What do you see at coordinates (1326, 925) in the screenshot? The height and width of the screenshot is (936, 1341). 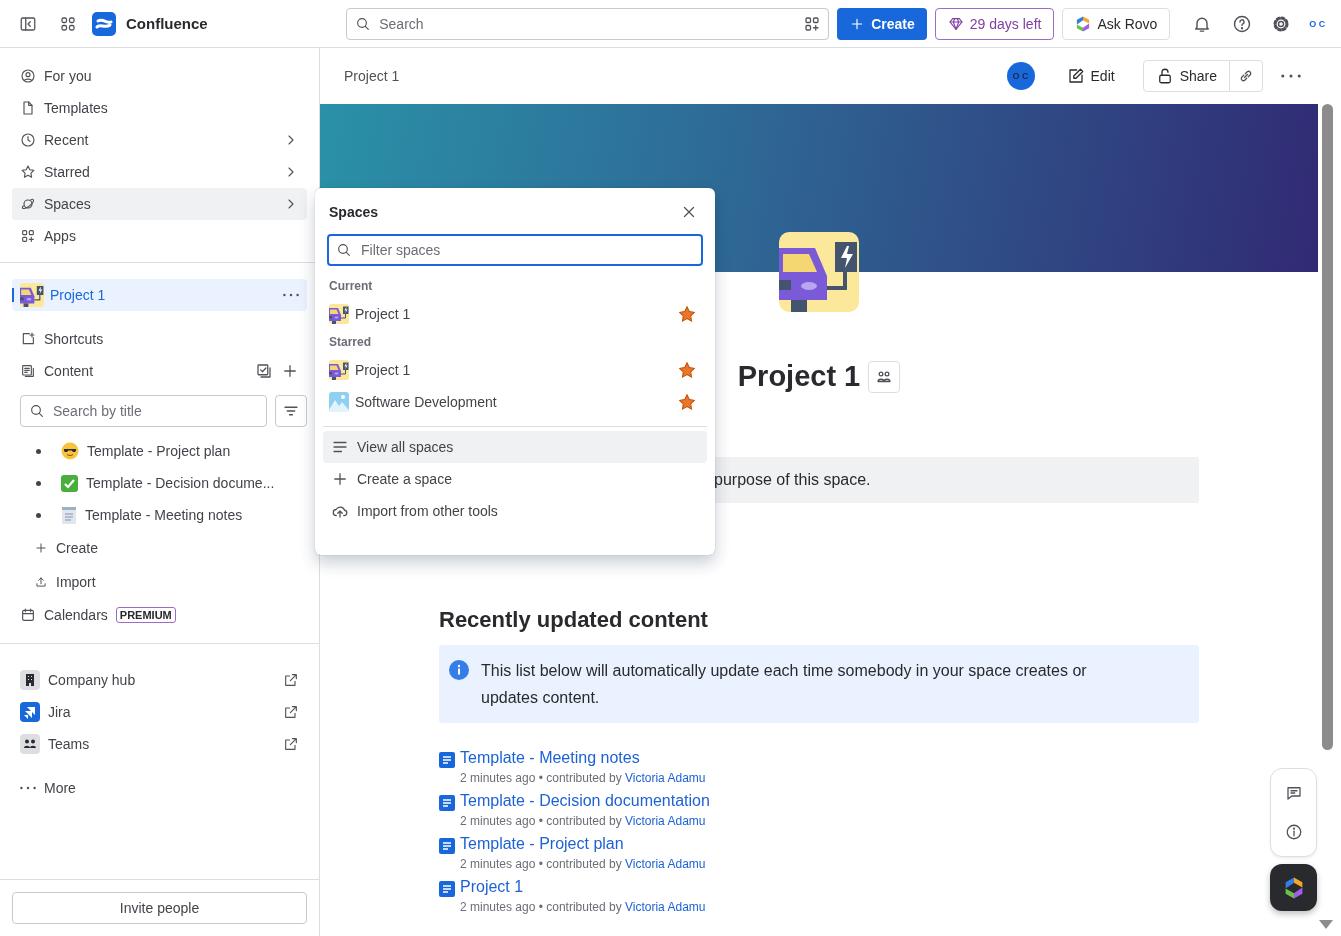 I see `scroll-down-icon` at bounding box center [1326, 925].